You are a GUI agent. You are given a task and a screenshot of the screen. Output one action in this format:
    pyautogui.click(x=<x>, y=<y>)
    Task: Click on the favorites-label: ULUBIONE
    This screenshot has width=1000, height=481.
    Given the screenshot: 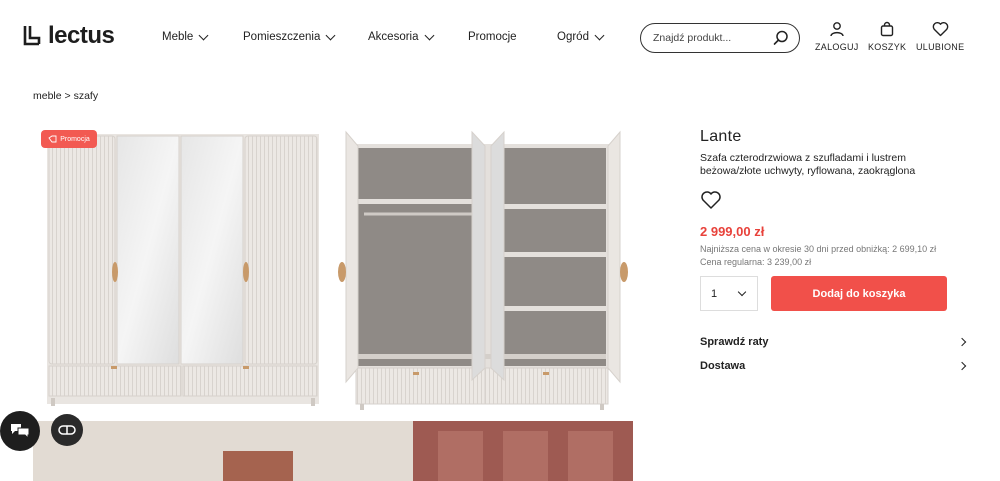 What is the action you would take?
    pyautogui.click(x=940, y=47)
    